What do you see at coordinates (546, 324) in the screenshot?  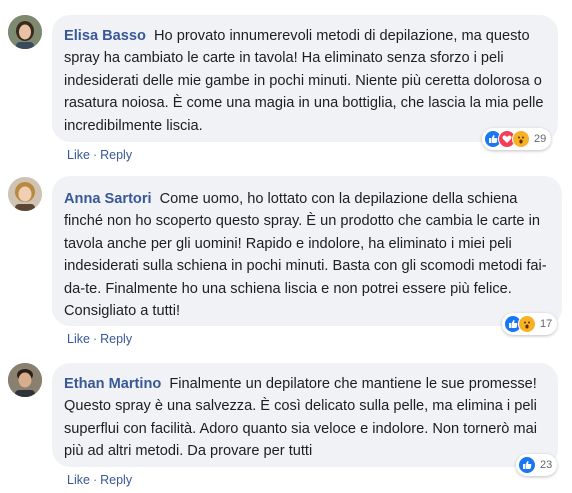 I see `reaction-count: 17` at bounding box center [546, 324].